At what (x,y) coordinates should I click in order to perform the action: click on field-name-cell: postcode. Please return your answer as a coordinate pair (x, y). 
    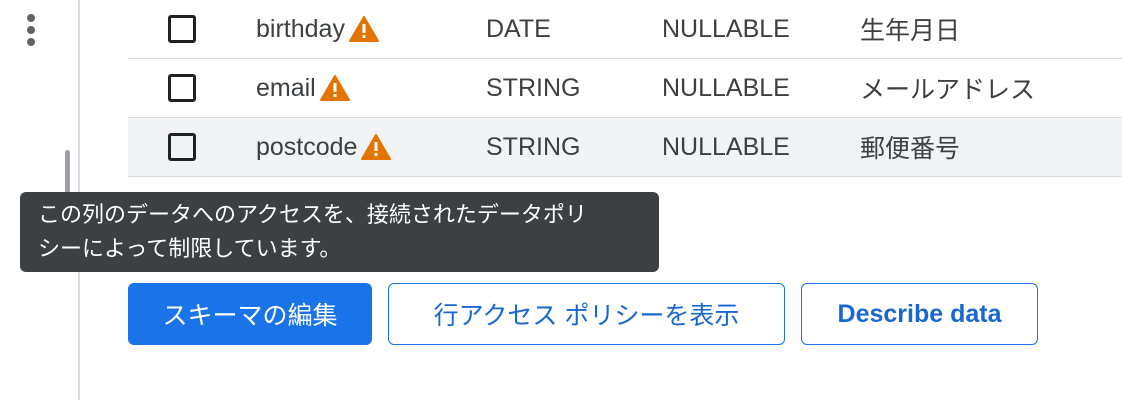
    Looking at the image, I should click on (324, 147).